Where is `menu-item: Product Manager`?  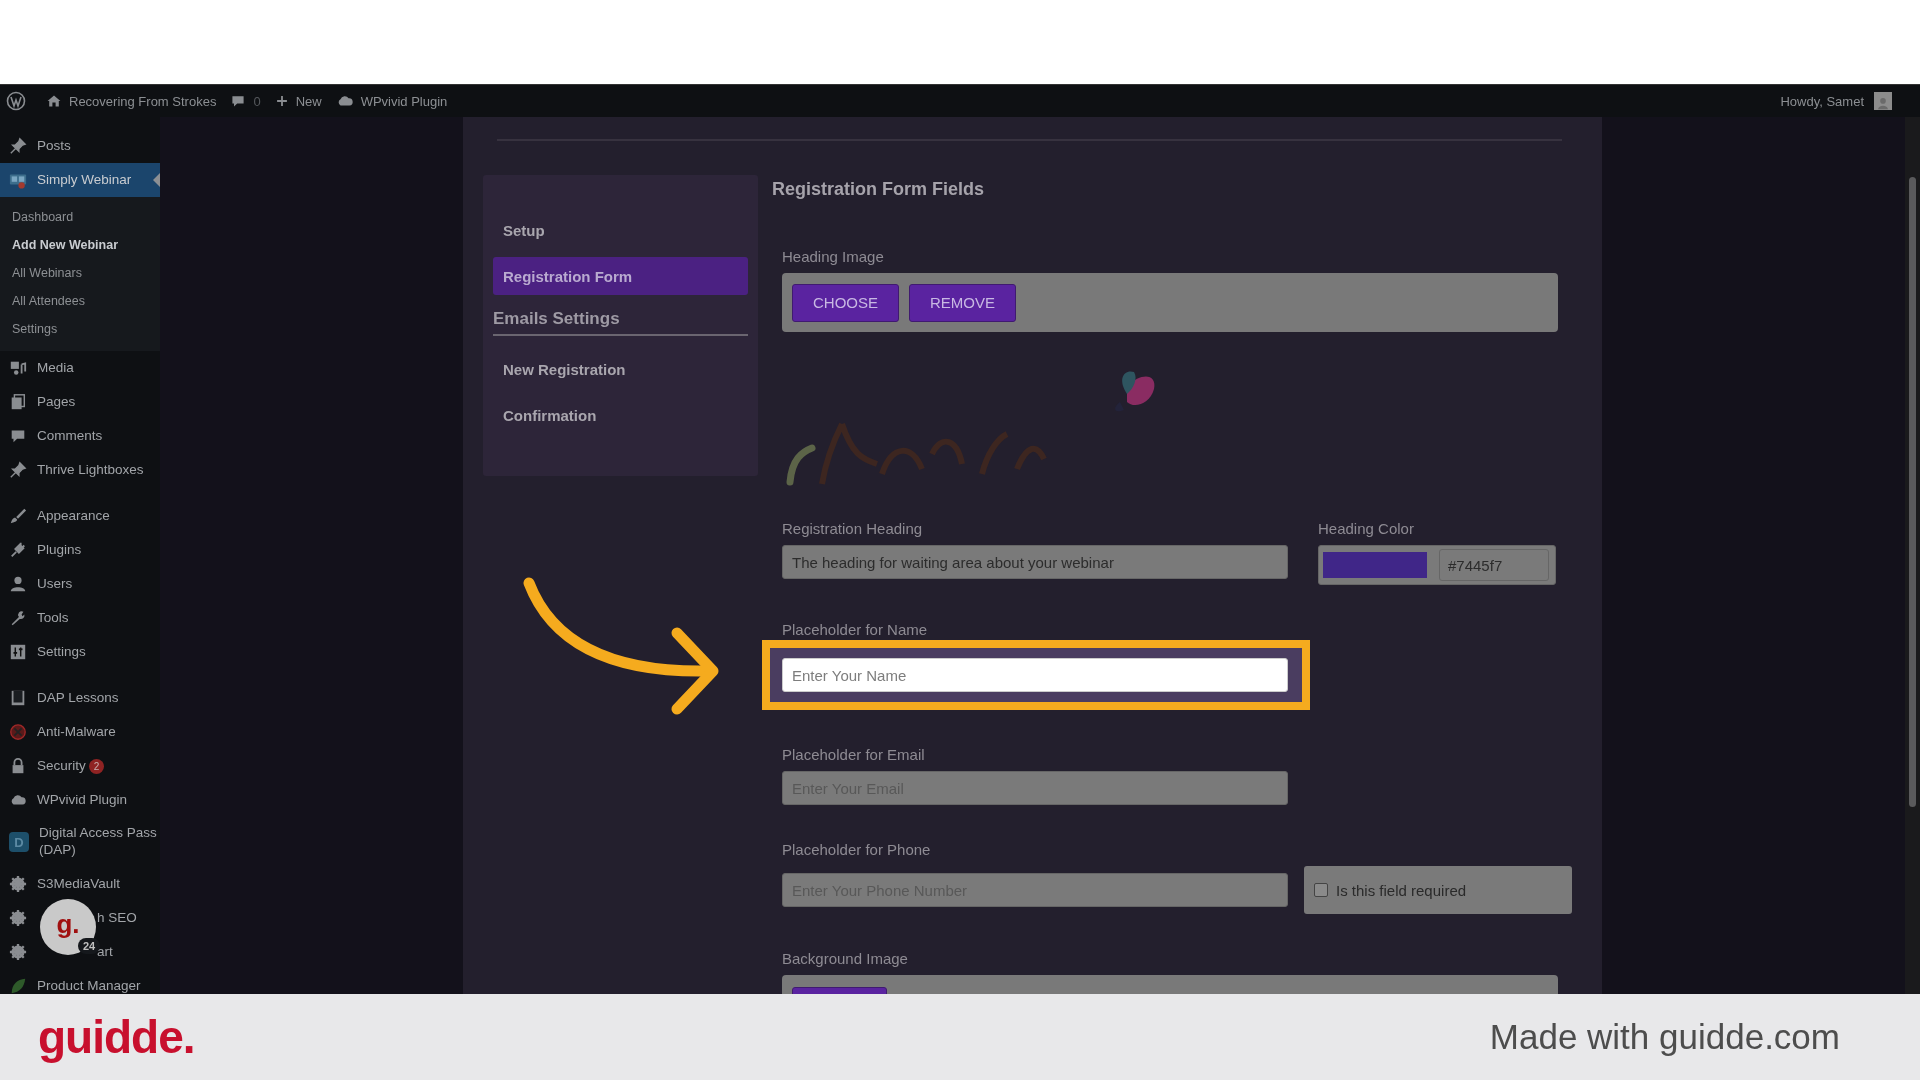 menu-item: Product Manager is located at coordinates (80, 981).